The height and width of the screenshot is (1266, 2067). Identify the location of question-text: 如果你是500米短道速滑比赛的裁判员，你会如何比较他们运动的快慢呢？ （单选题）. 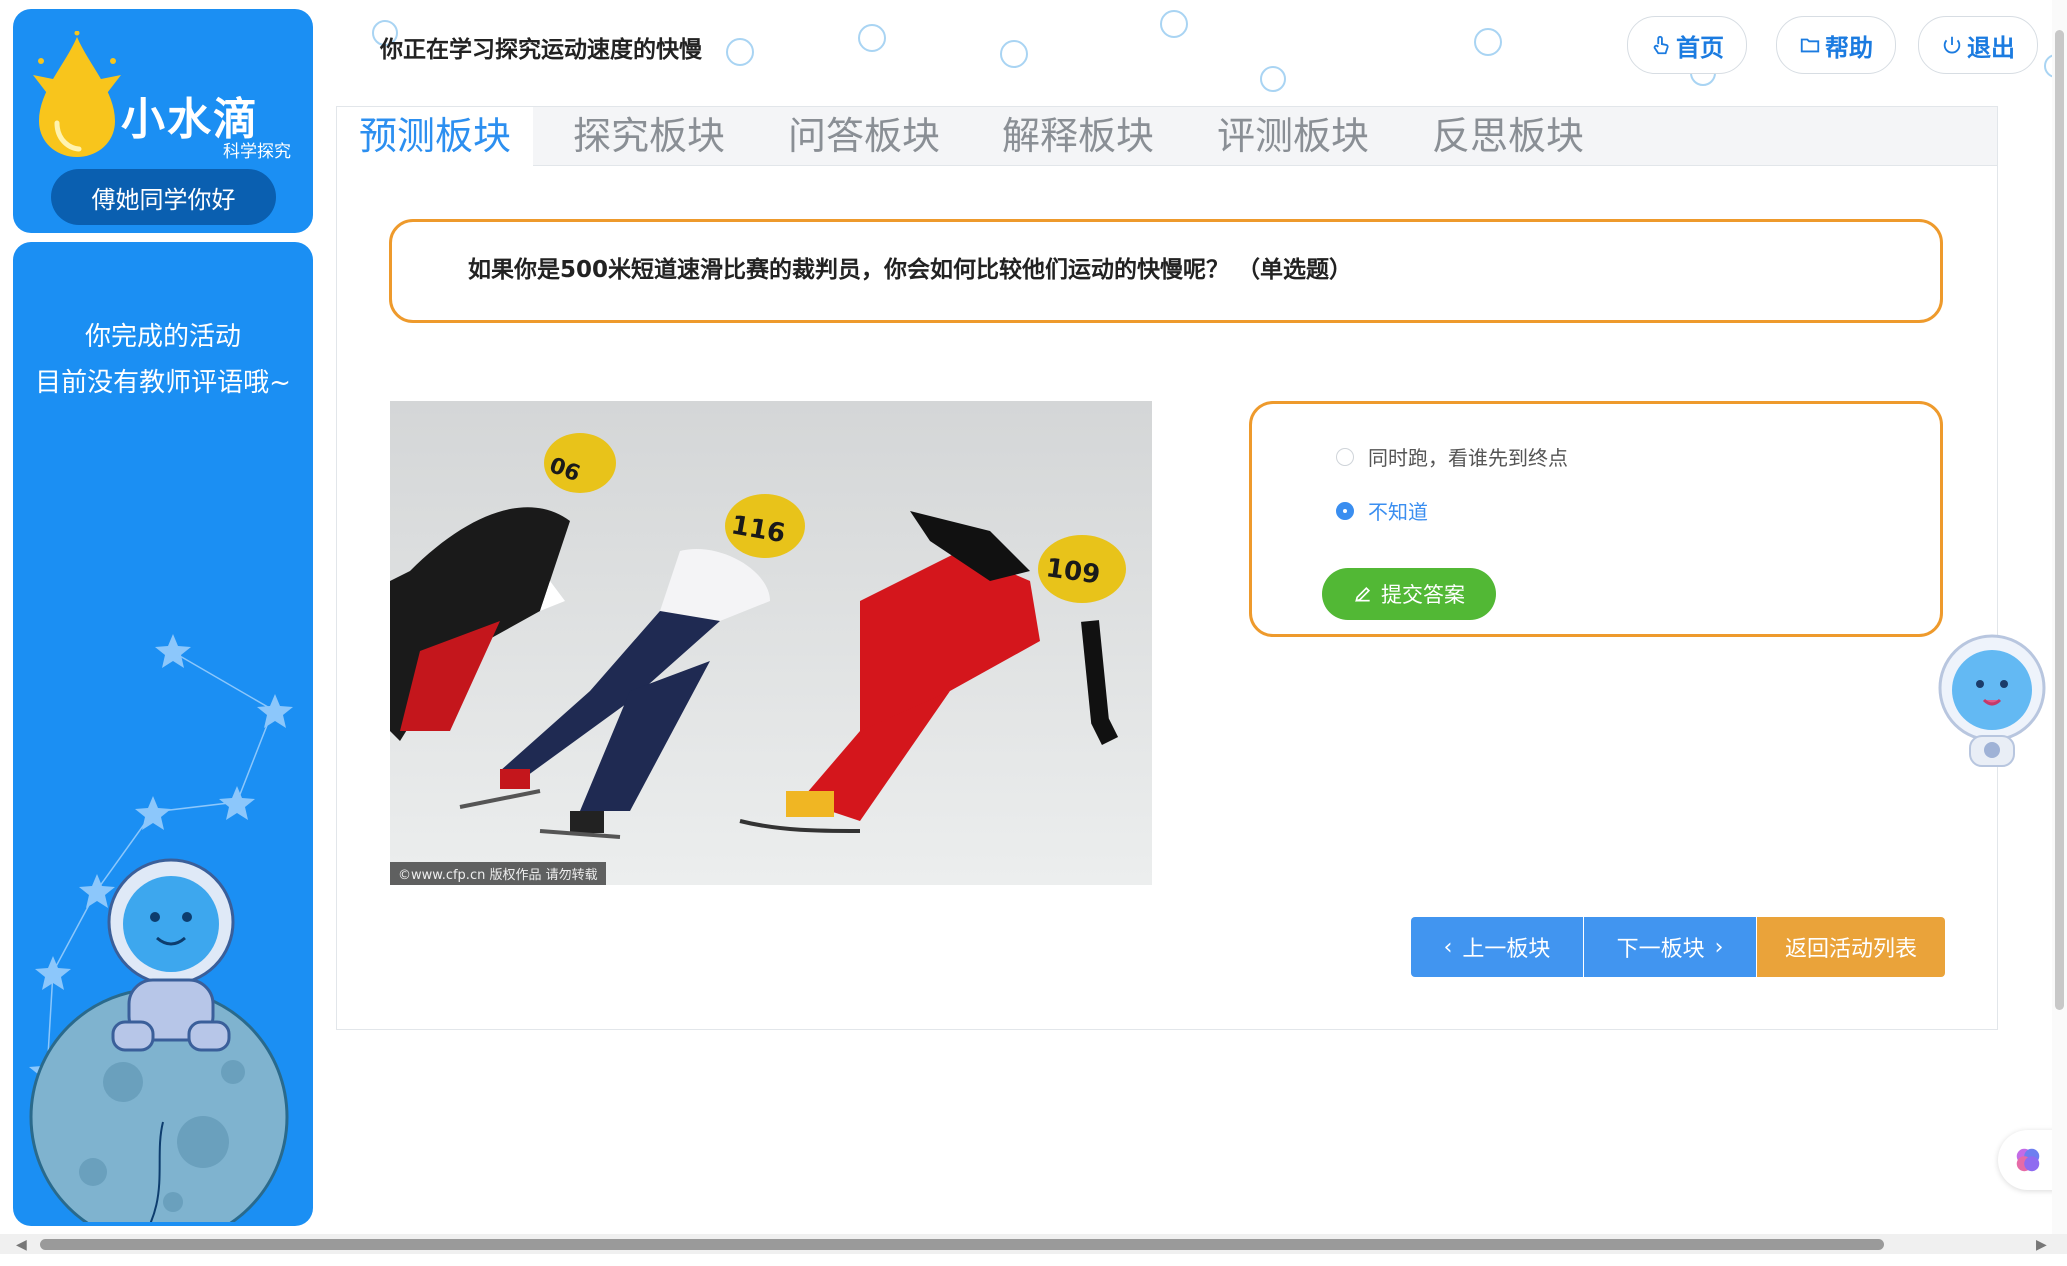
(910, 270).